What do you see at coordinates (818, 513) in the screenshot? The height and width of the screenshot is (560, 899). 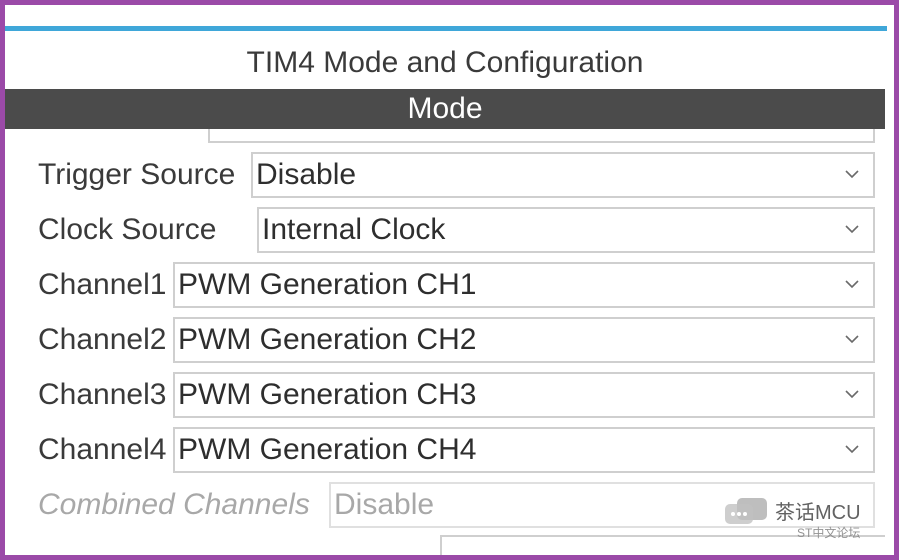 I see `watermark-name: 茶话MCU` at bounding box center [818, 513].